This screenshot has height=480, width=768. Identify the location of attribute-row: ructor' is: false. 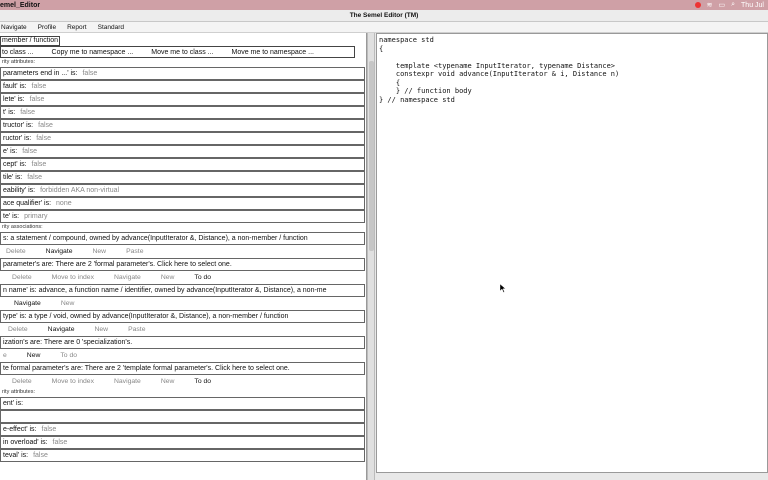
(182, 138).